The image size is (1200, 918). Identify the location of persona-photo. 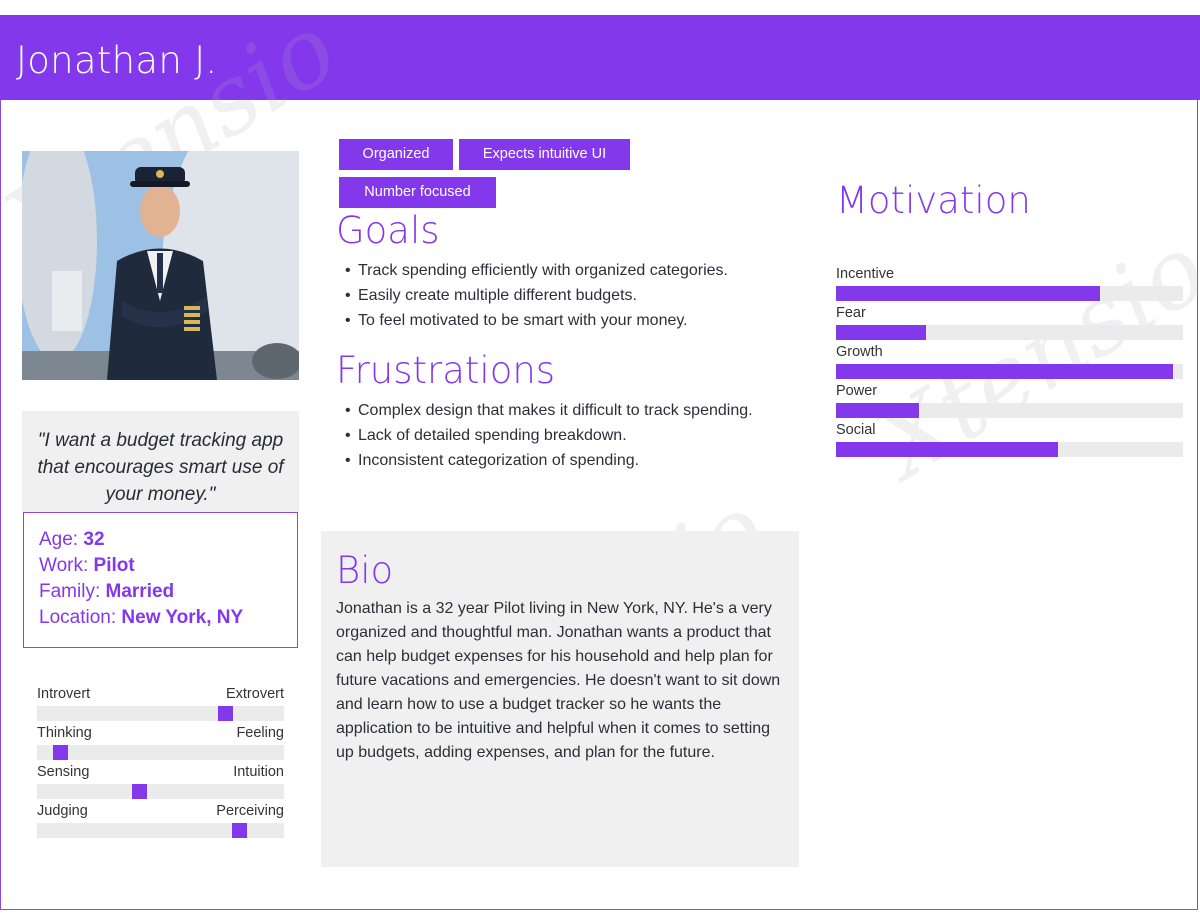
(160, 265).